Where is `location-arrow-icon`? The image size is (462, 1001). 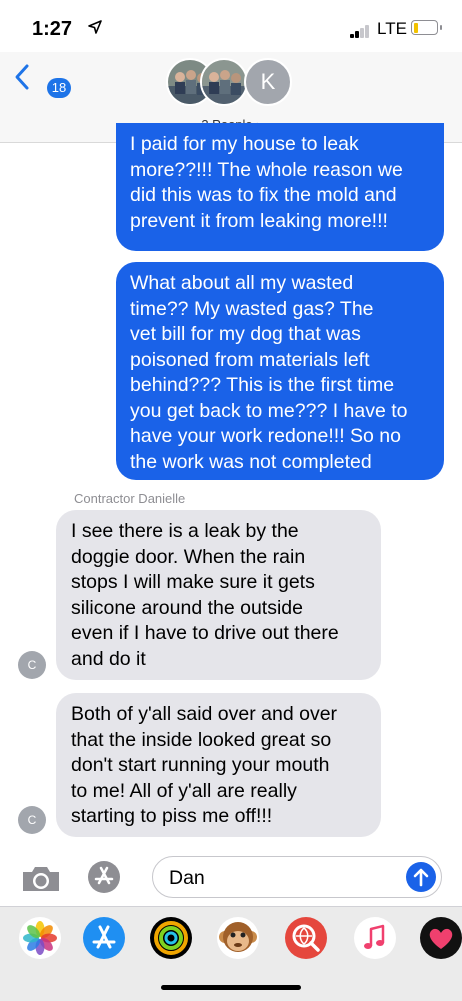
location-arrow-icon is located at coordinates (95, 27).